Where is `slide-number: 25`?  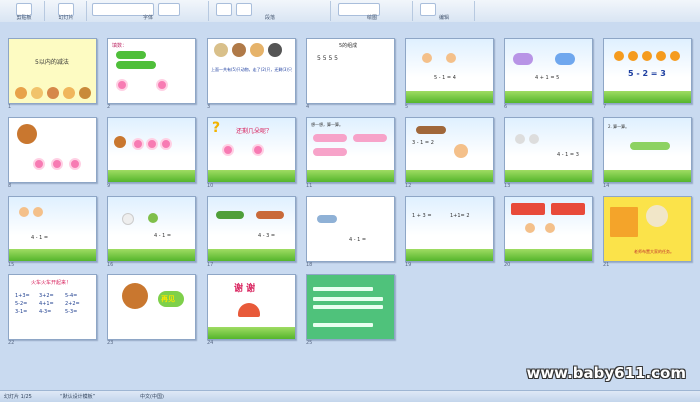
slide-number: 25 is located at coordinates (309, 343).